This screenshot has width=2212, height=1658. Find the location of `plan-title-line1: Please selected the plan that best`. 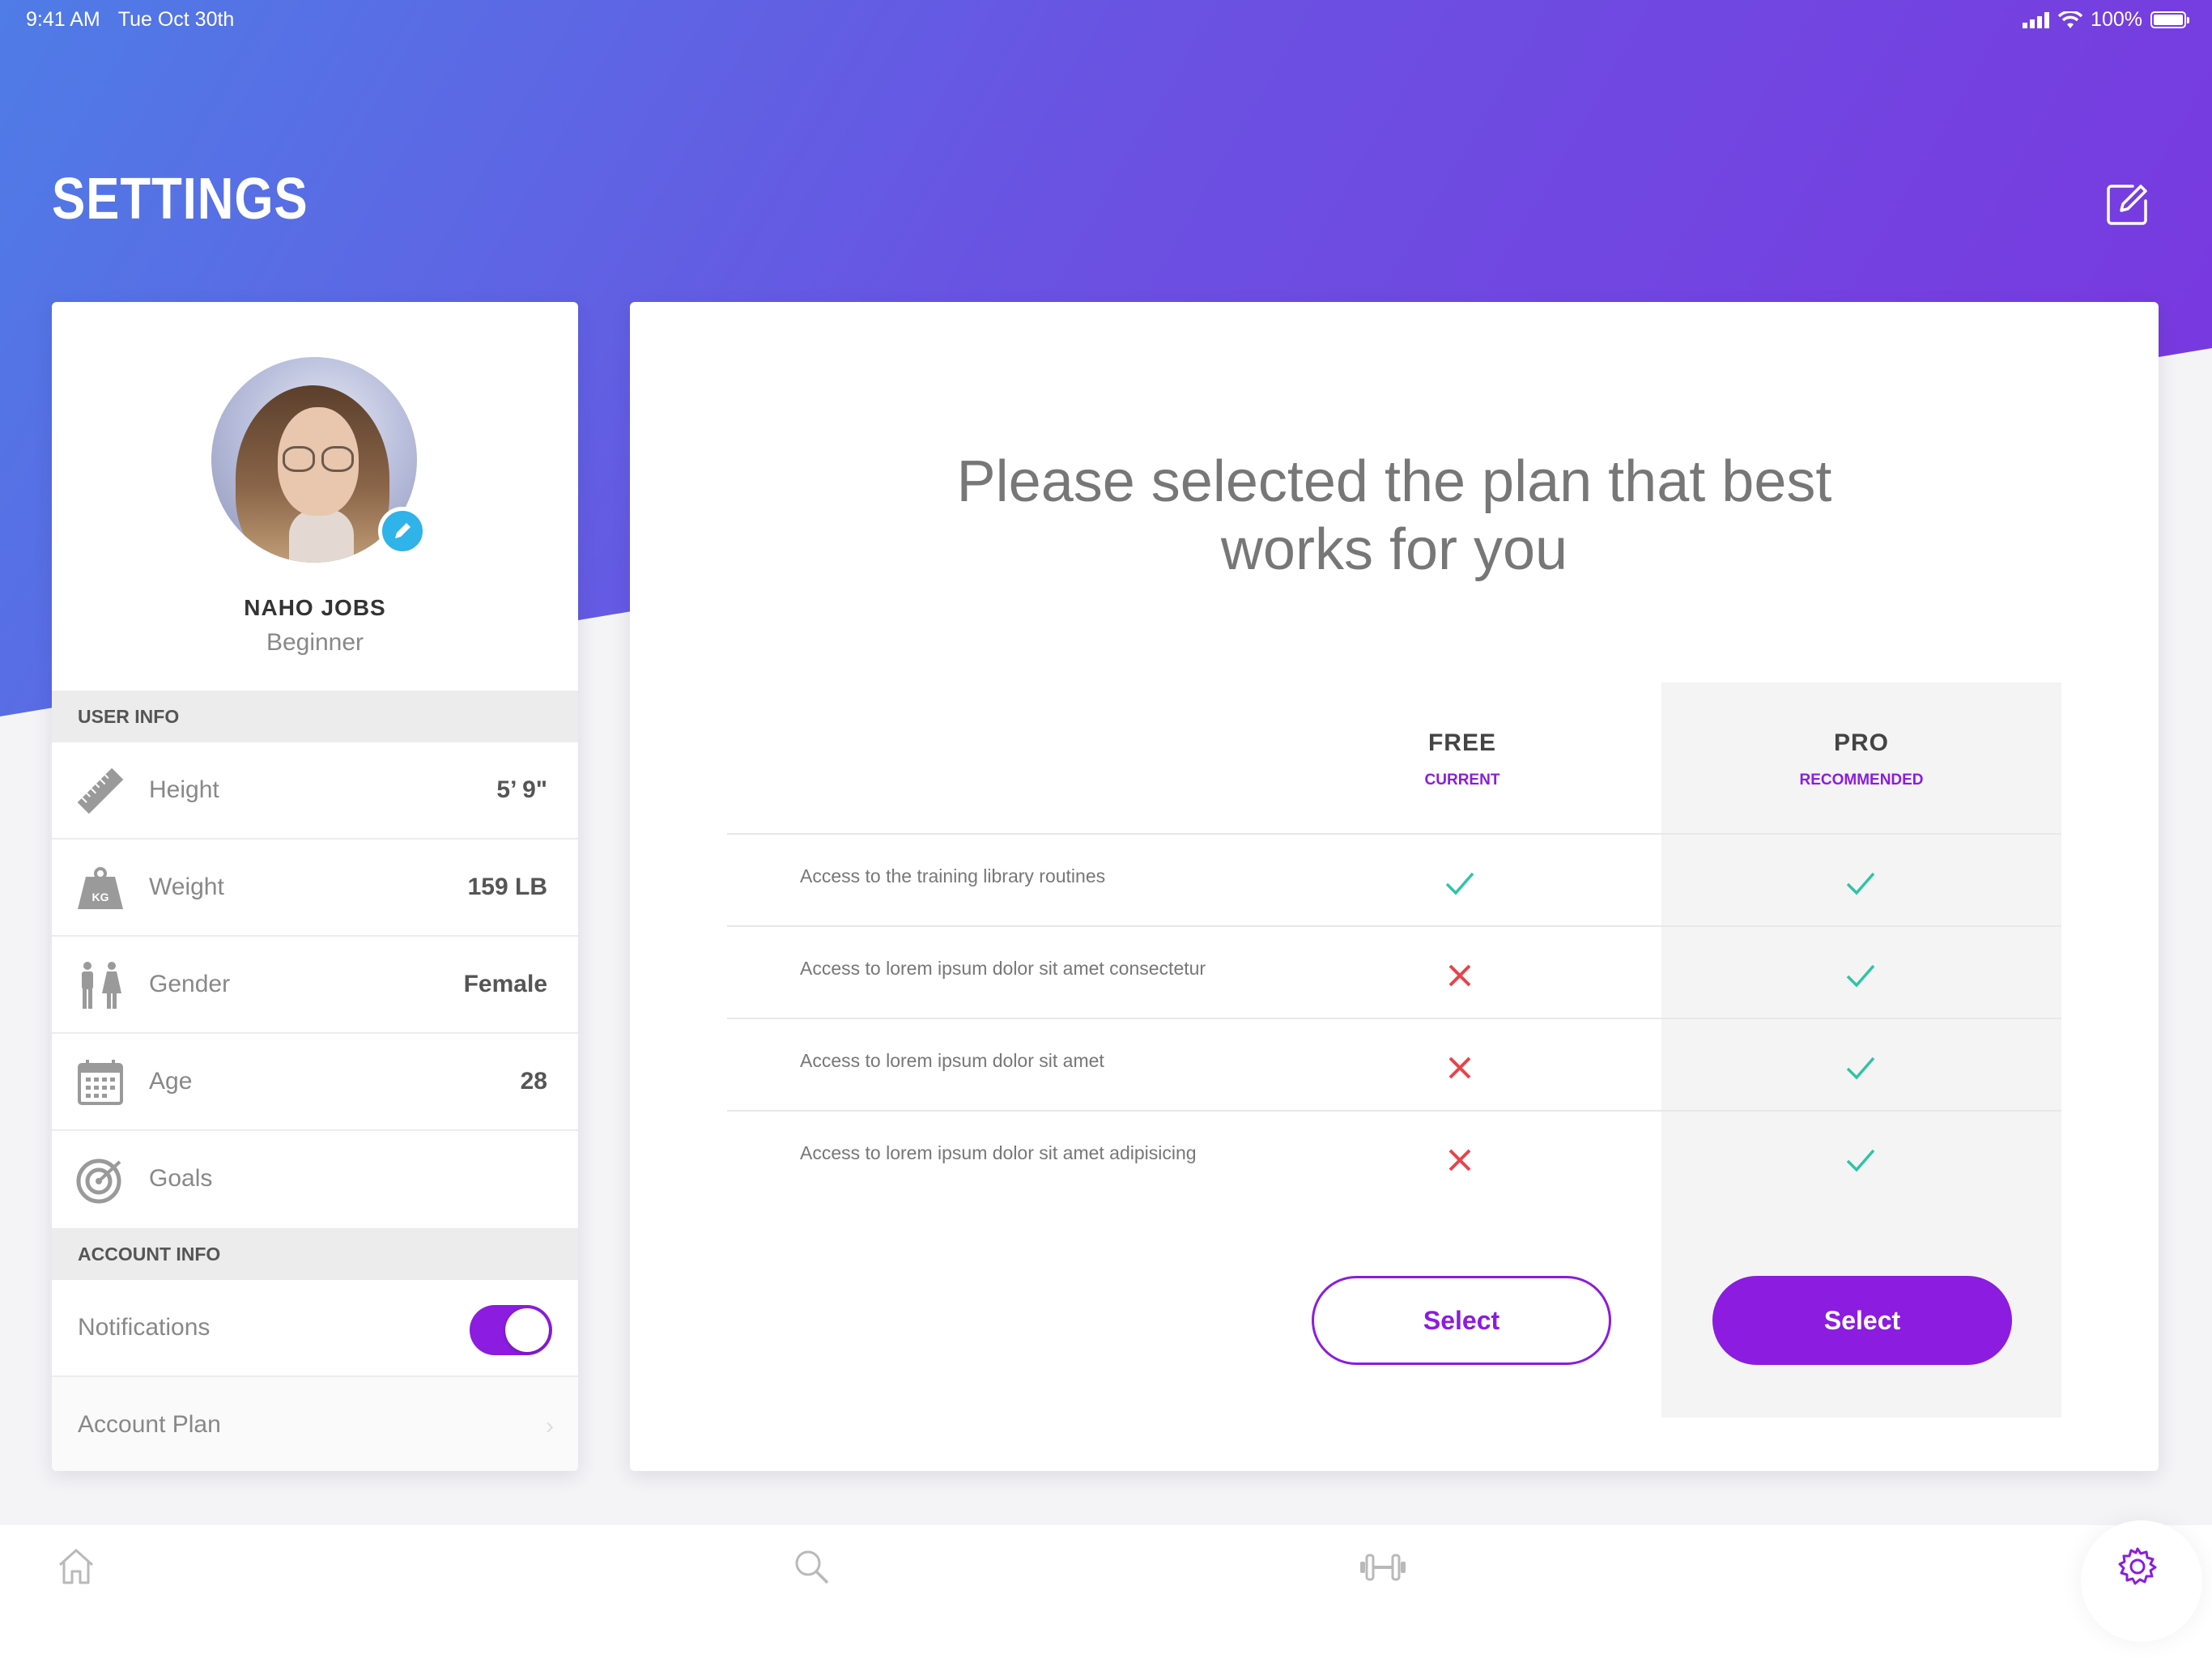

plan-title-line1: Please selected the plan that best is located at coordinates (1394, 481).